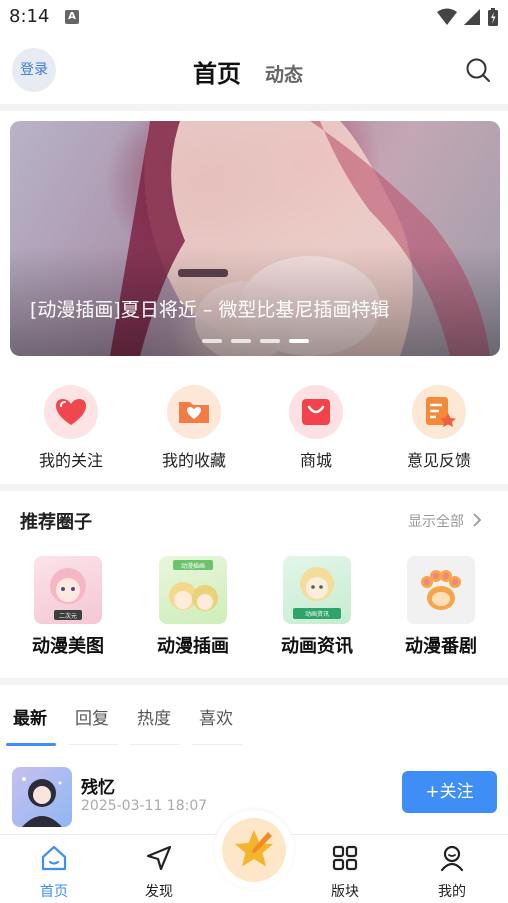  What do you see at coordinates (299, 341) in the screenshot?
I see `carousel-dot-active` at bounding box center [299, 341].